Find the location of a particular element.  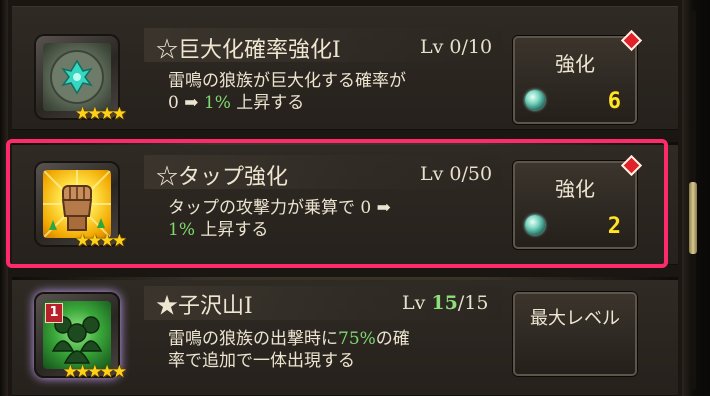

upgrade-button-label: 強化 is located at coordinates (575, 64).